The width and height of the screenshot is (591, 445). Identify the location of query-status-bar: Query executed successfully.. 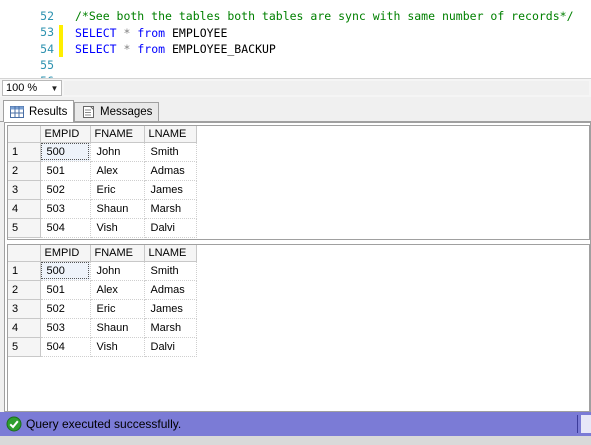
(295, 424).